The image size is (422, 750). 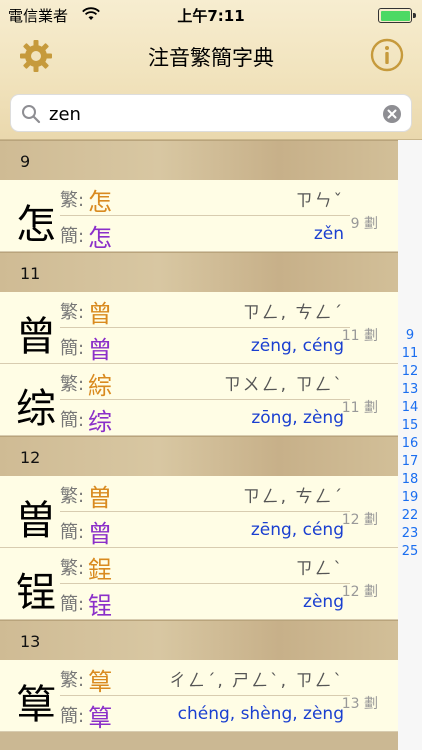 What do you see at coordinates (364, 224) in the screenshot?
I see `stroke-count: 9 劃` at bounding box center [364, 224].